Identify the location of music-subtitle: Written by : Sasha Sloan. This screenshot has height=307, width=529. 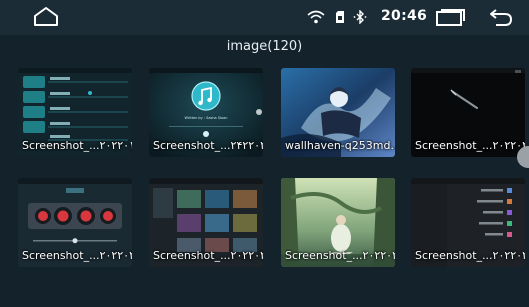
(205, 118).